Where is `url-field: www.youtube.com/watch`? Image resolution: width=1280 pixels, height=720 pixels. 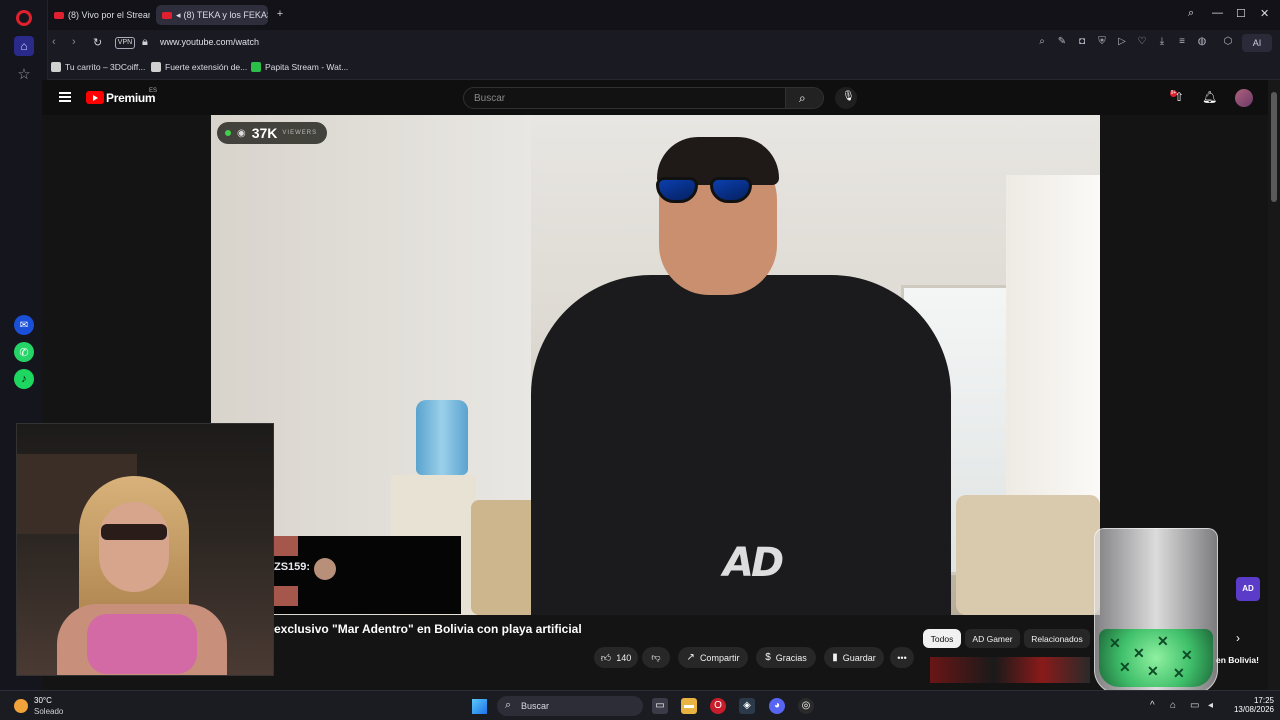
url-field: www.youtube.com/watch is located at coordinates (209, 42).